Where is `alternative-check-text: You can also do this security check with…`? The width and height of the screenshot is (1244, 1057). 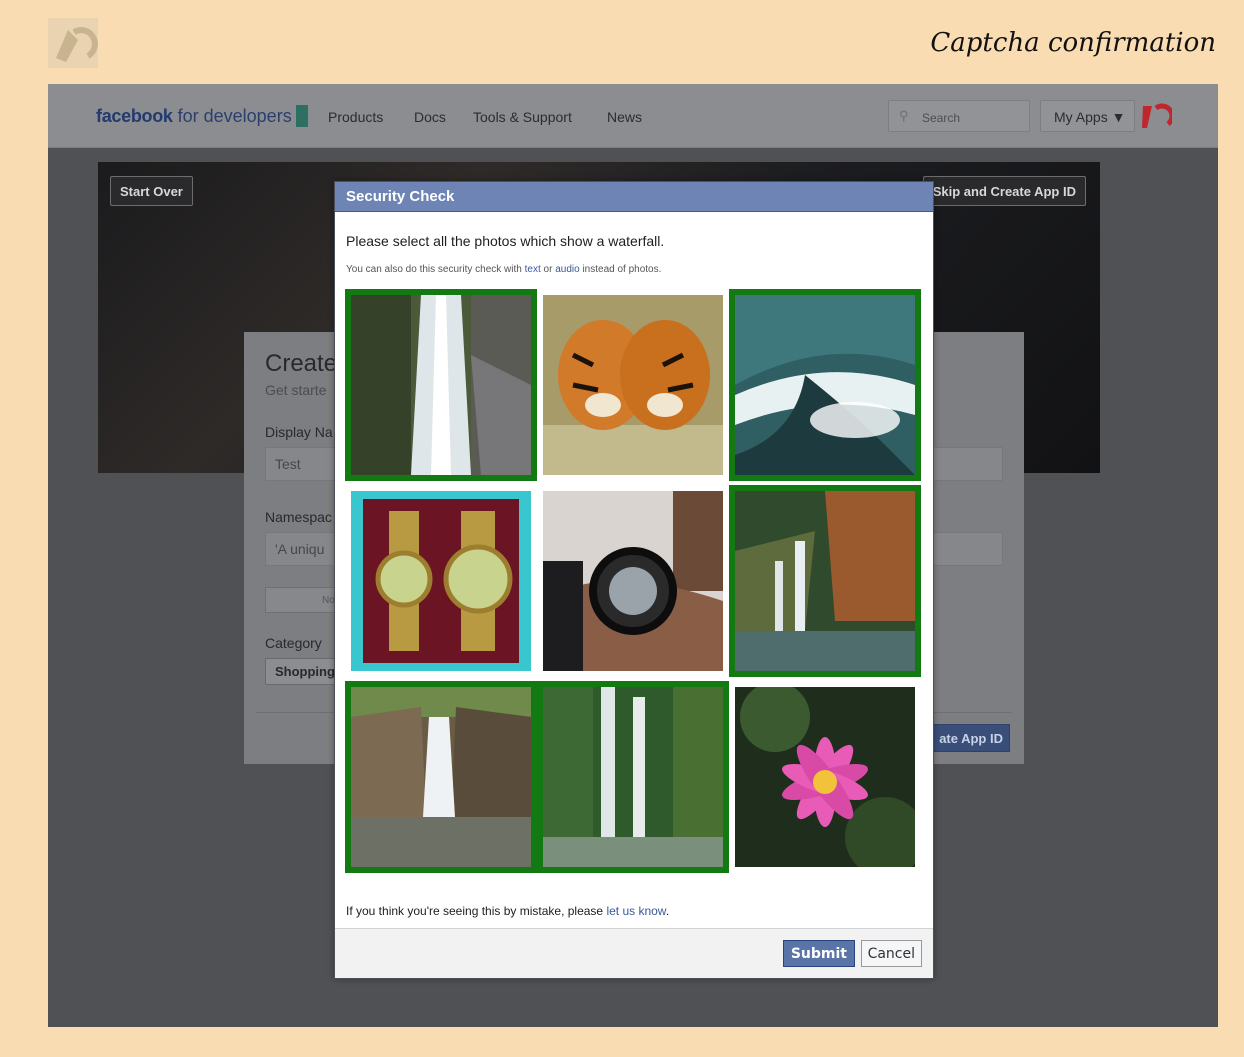 alternative-check-text: You can also do this security check with… is located at coordinates (503, 269).